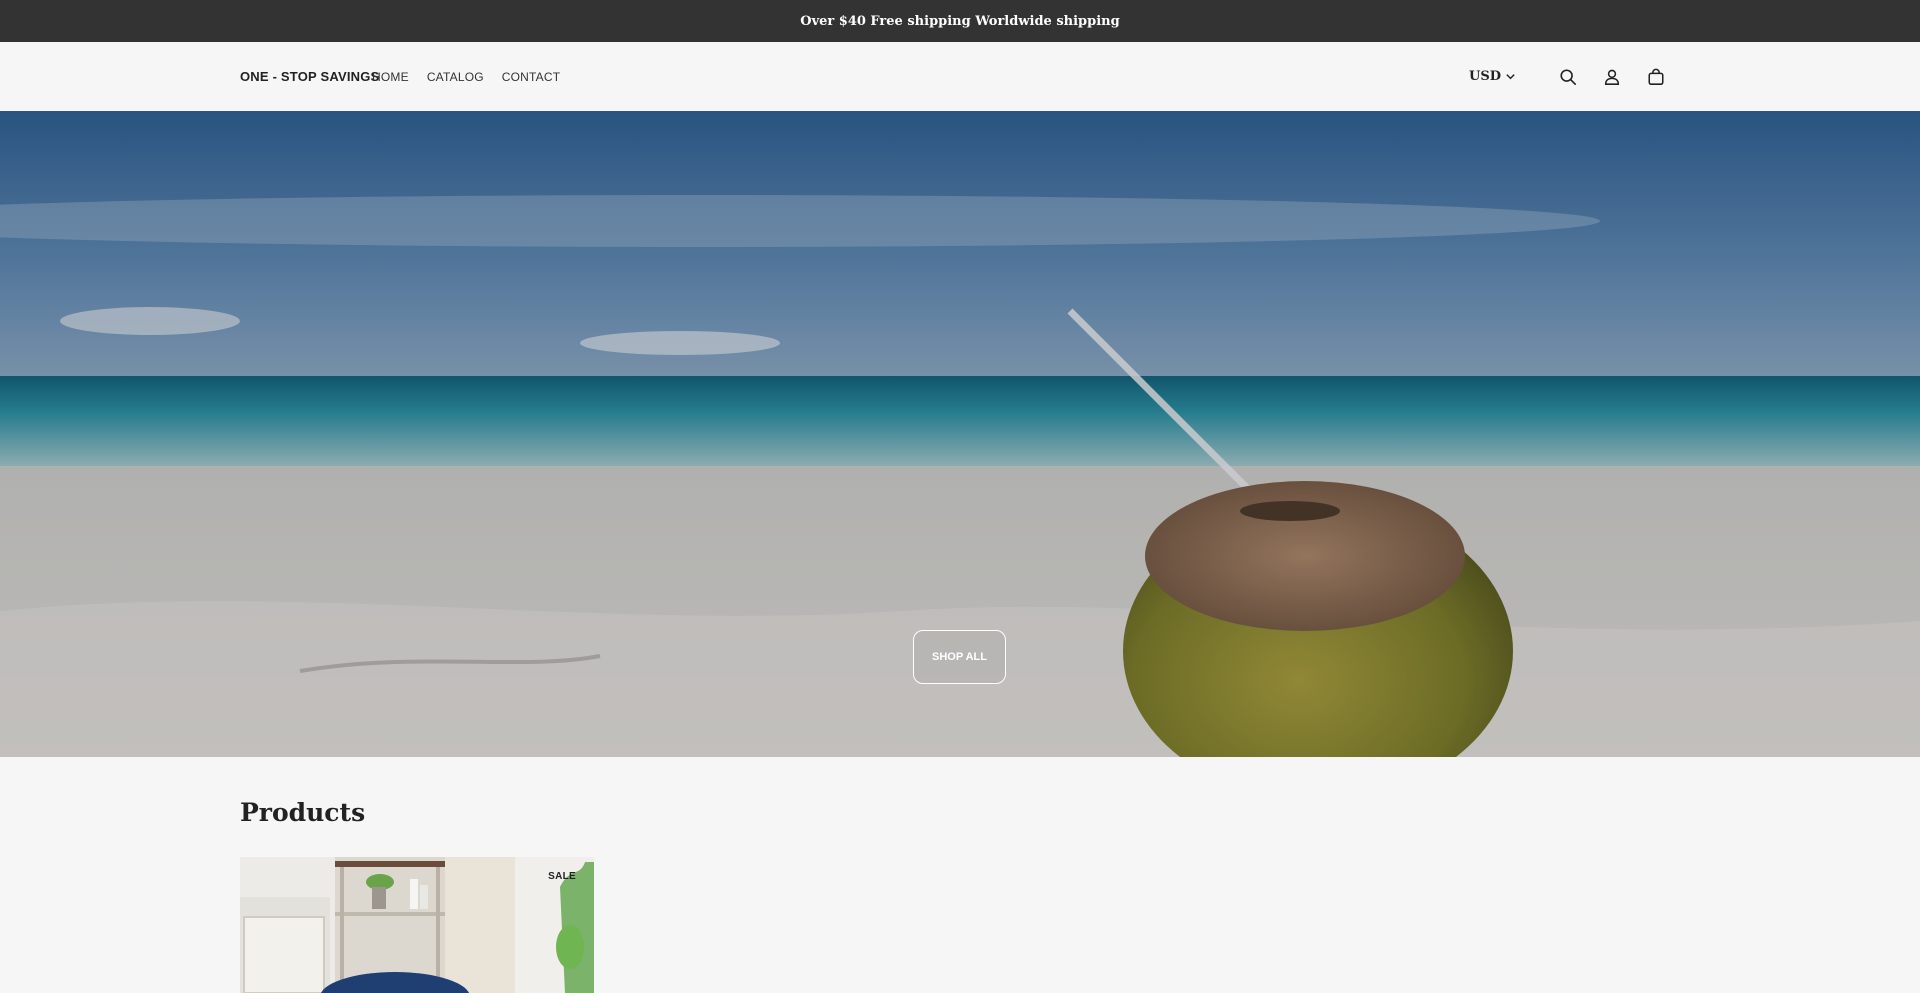 The height and width of the screenshot is (993, 1920). I want to click on nav-catalog: CATALOG, so click(455, 77).